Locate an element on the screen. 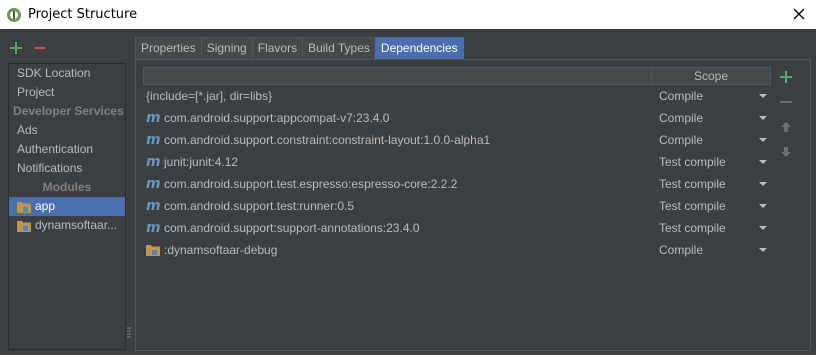  dependency-name-cell: {include=[*.jar], dir=libs} is located at coordinates (398, 96).